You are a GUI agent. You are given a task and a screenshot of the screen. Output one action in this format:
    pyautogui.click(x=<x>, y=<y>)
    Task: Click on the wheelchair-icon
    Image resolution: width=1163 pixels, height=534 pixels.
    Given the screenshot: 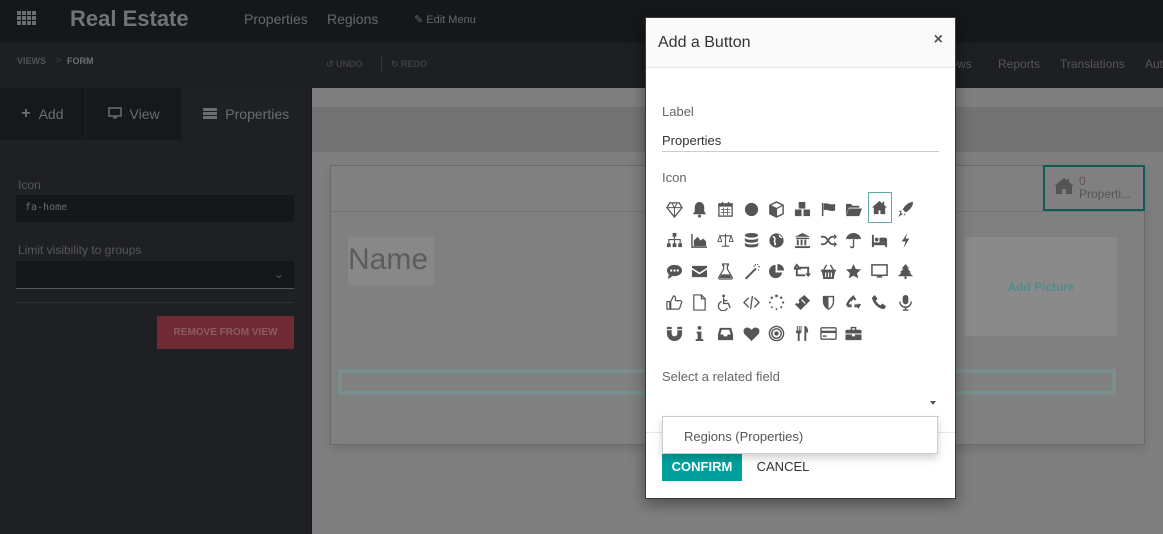 What is the action you would take?
    pyautogui.click(x=725, y=302)
    